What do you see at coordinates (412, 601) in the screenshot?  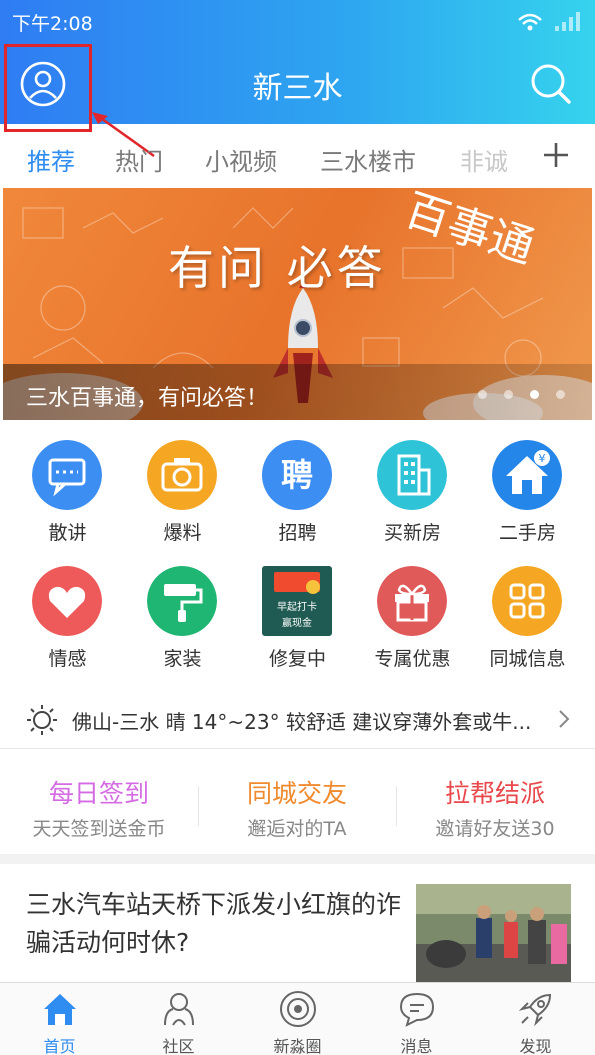 I see `gift-icon` at bounding box center [412, 601].